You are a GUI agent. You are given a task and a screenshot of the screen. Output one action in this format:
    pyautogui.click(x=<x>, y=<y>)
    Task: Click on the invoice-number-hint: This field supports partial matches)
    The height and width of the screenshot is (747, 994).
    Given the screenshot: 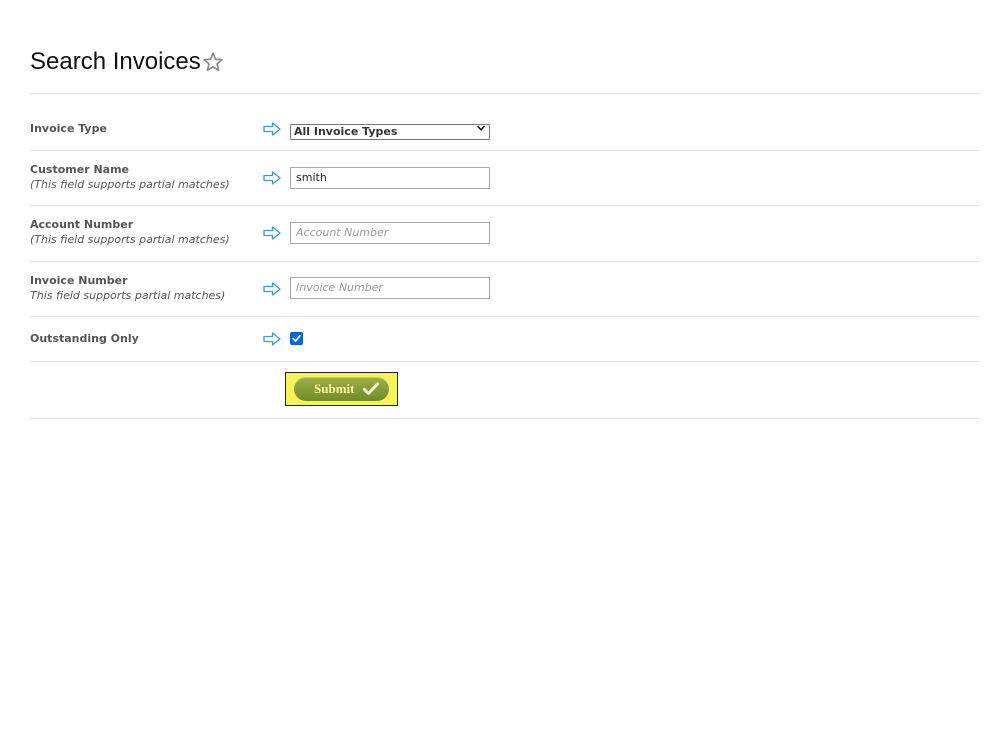 What is the action you would take?
    pyautogui.click(x=128, y=295)
    